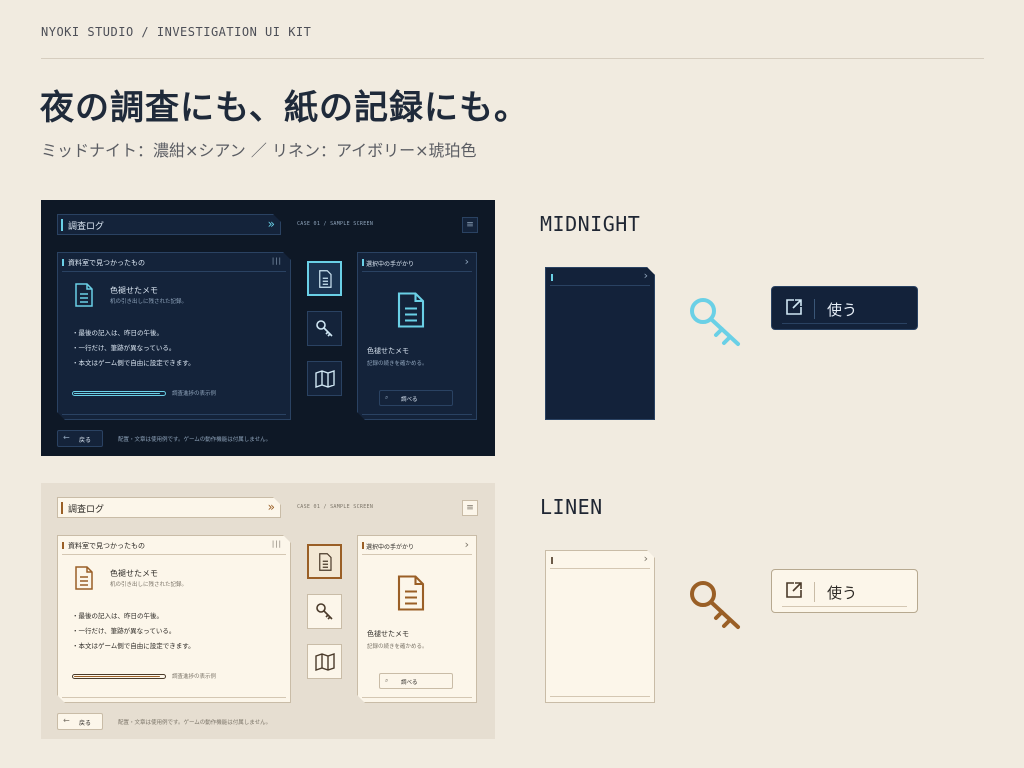 The image size is (1024, 768). I want to click on progress-fill, so click(117, 393).